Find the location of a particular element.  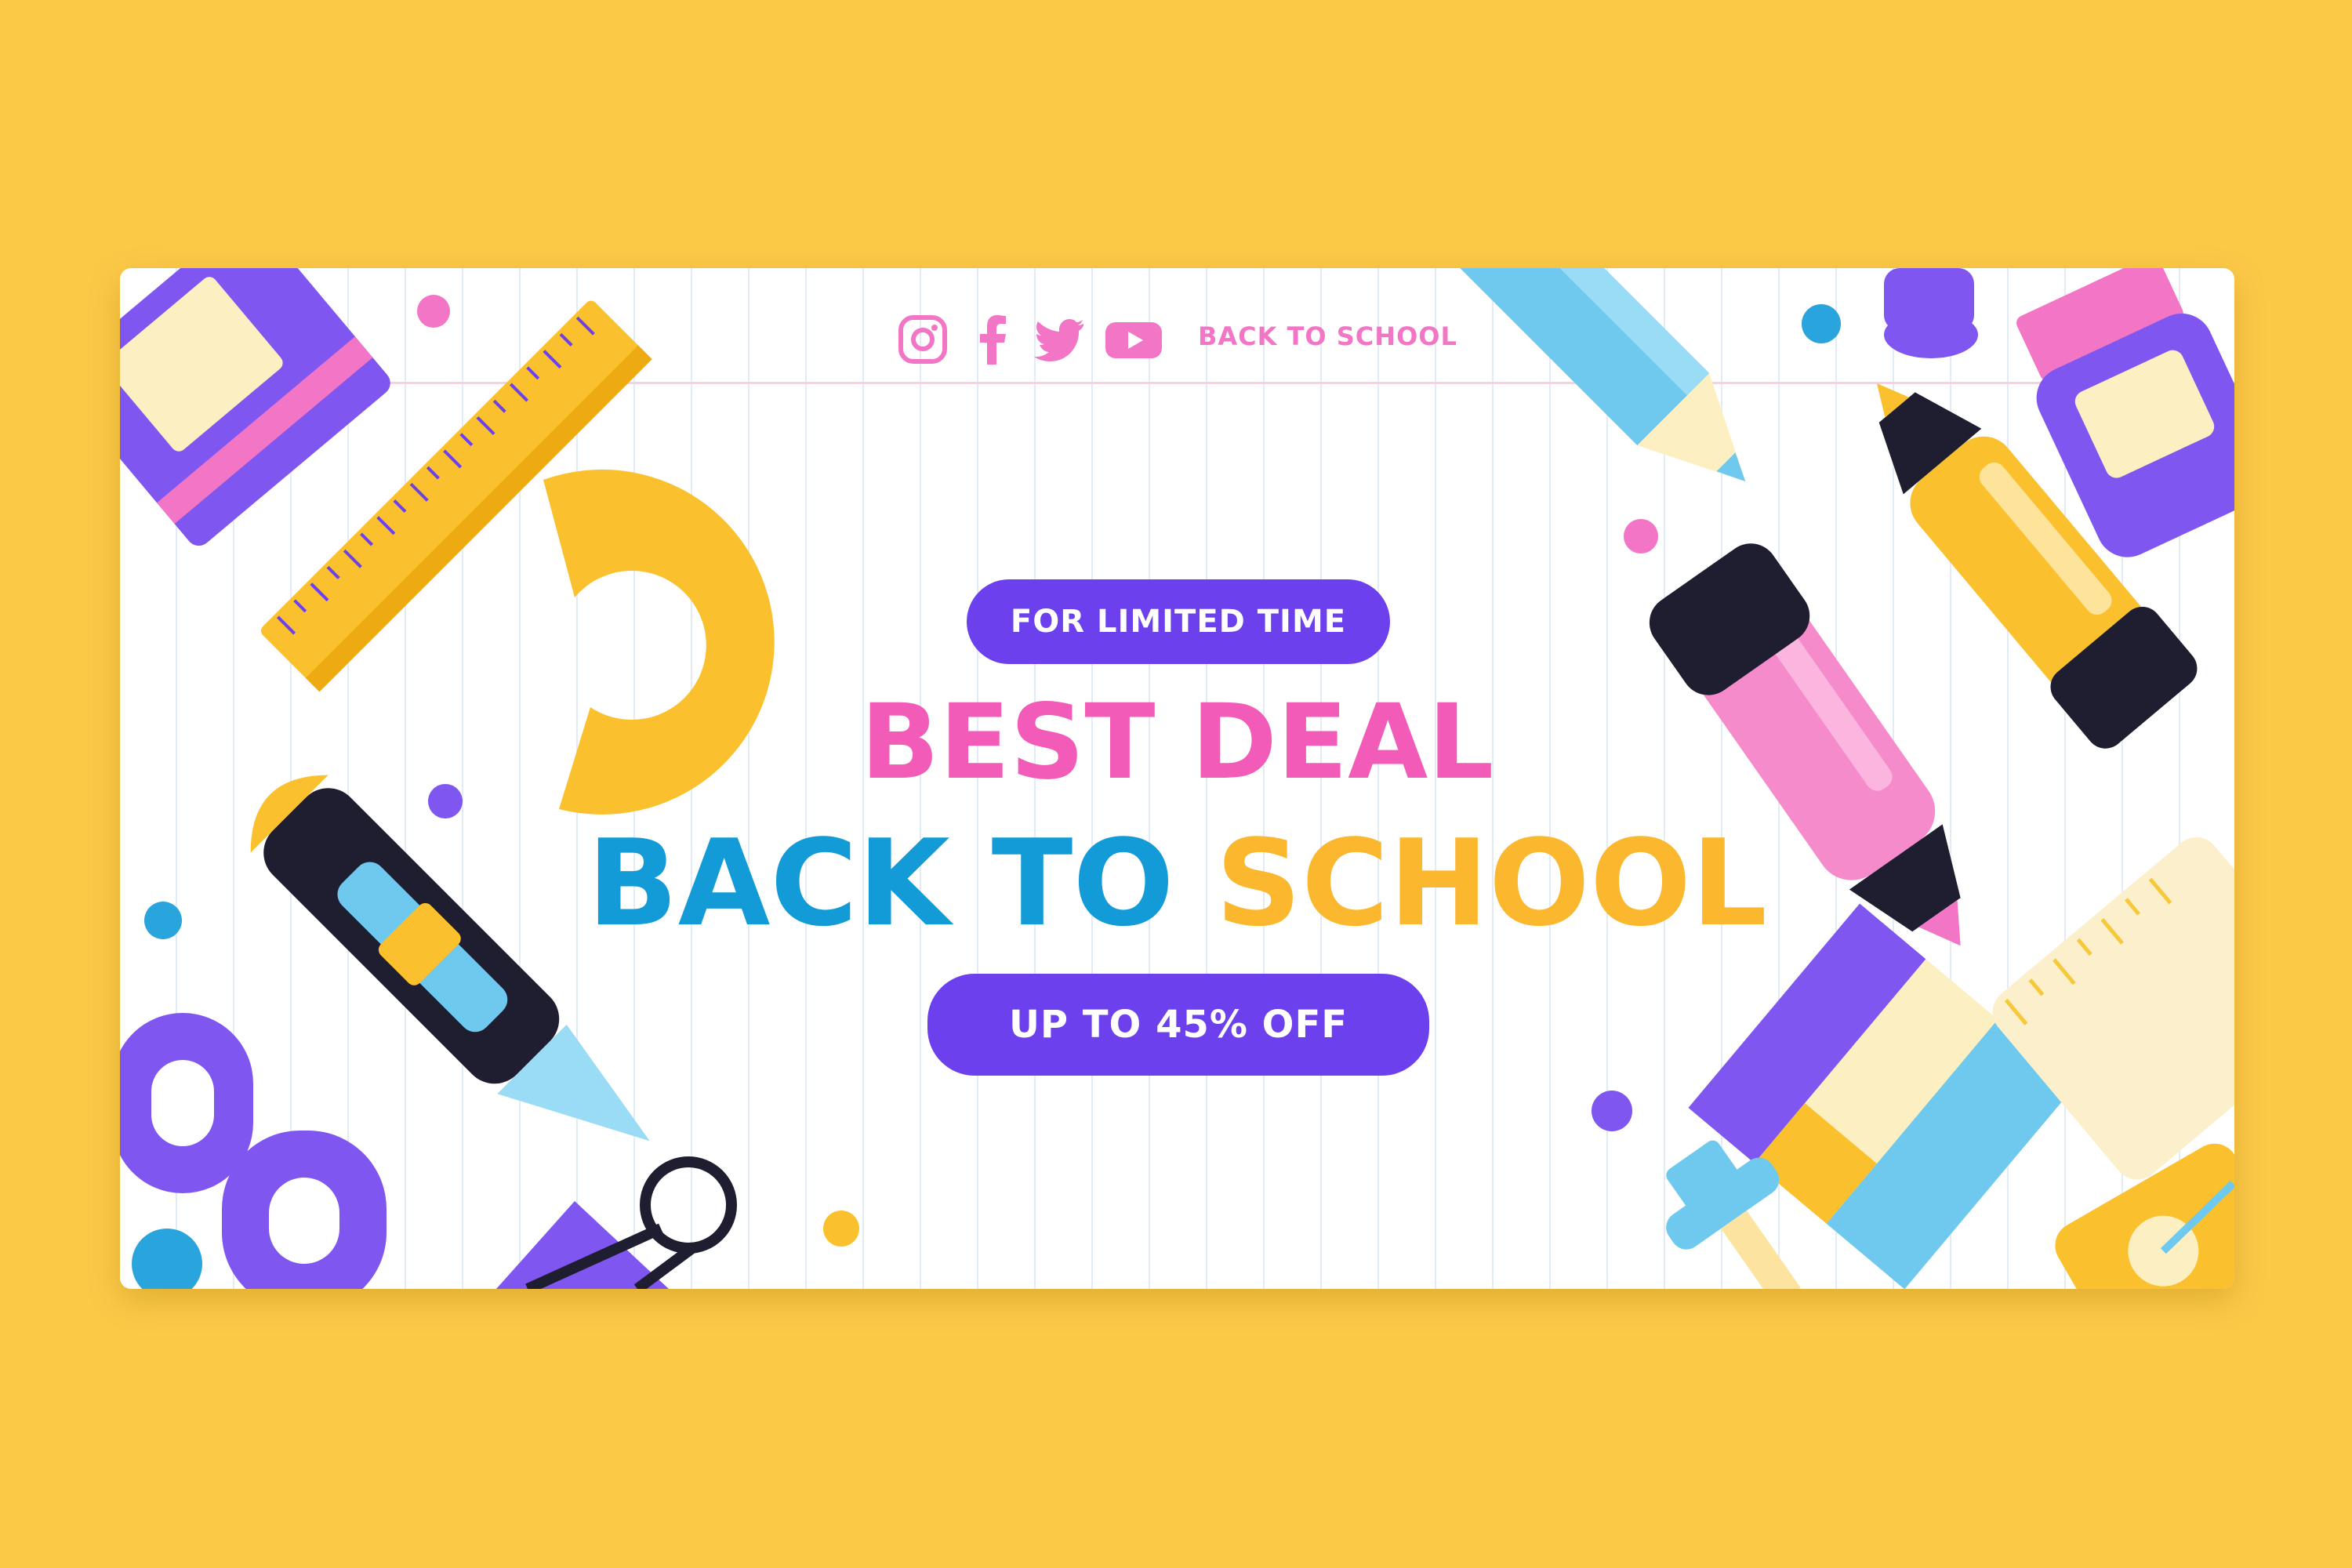

headline-back-to-school: BACK TO SCHOOL is located at coordinates (1177, 883).